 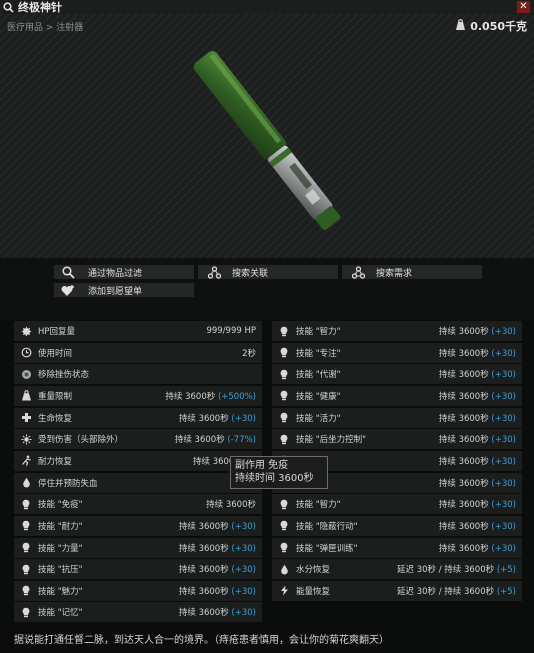 What do you see at coordinates (236, 396) in the screenshot?
I see `stat-value-bonus: (+500%)` at bounding box center [236, 396].